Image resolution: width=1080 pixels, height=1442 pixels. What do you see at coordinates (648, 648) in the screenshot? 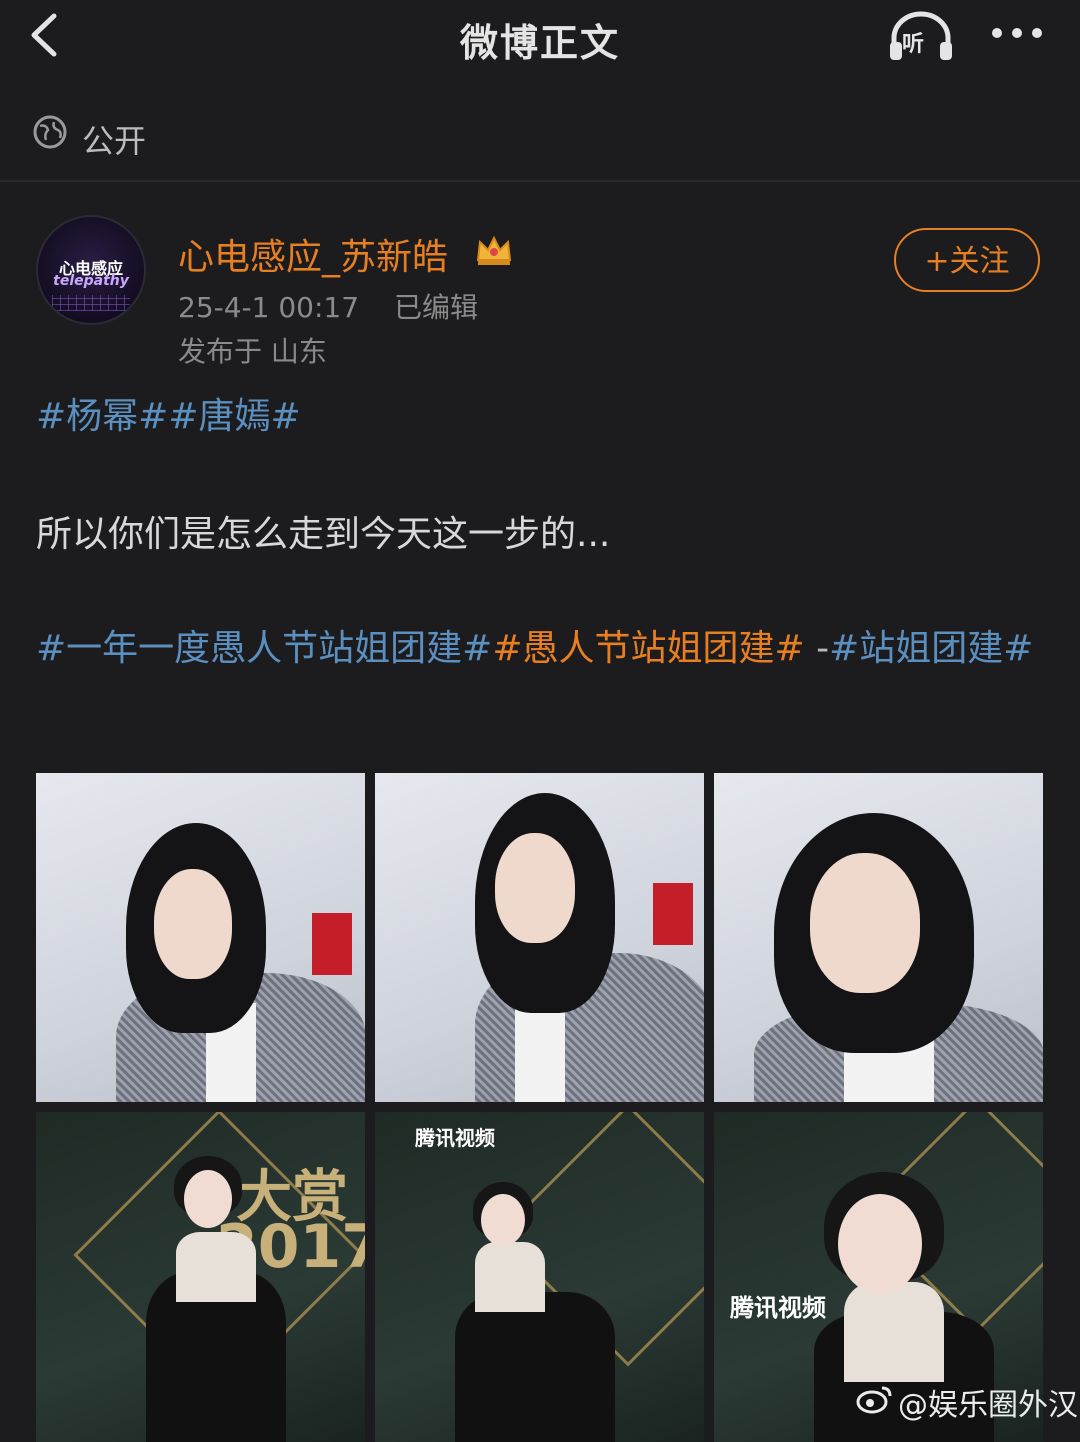
I see `hashtag-link: #愚人节站姐团建#` at bounding box center [648, 648].